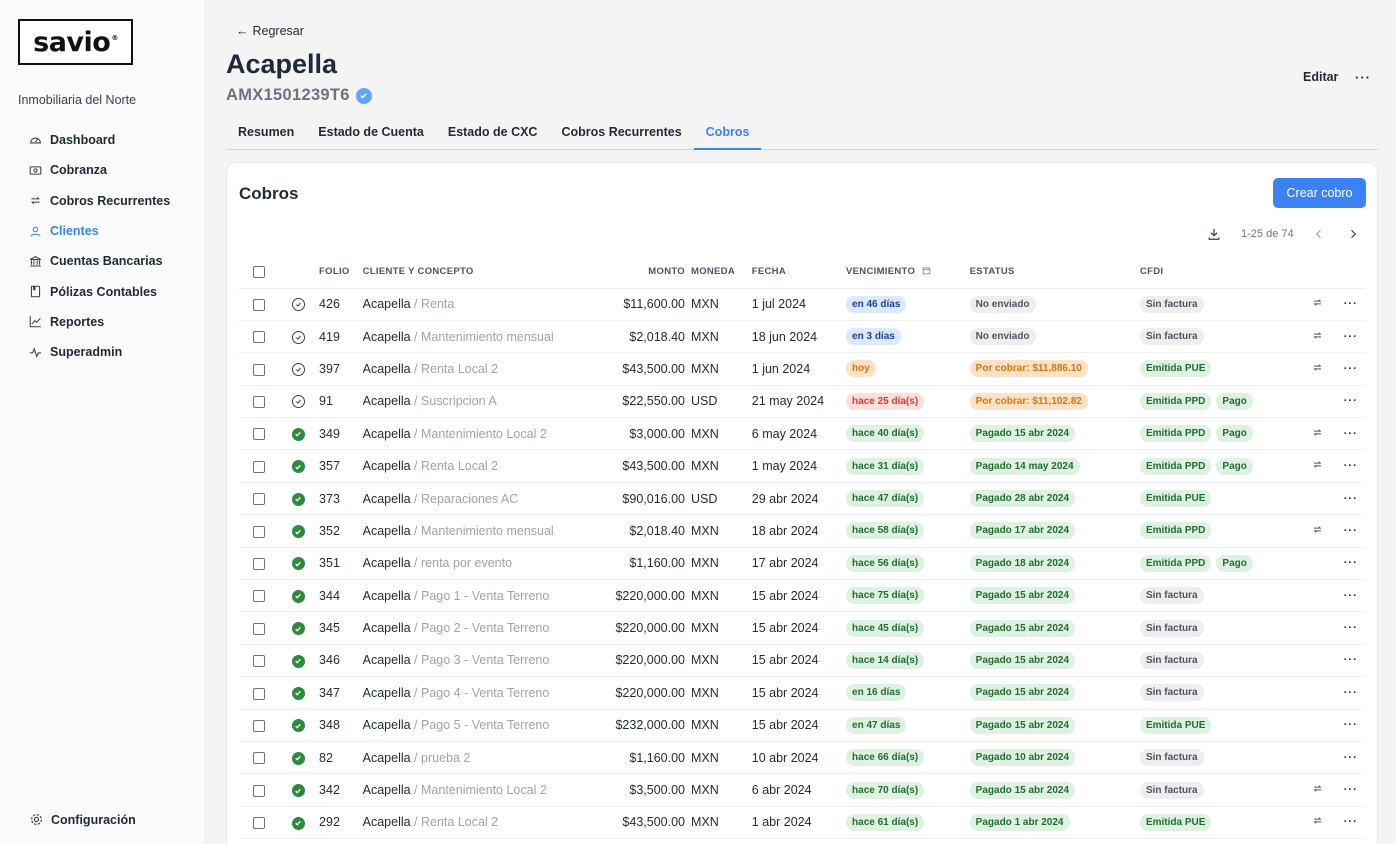 The height and width of the screenshot is (844, 1396). What do you see at coordinates (341, 628) in the screenshot?
I see `folio-cell: 345` at bounding box center [341, 628].